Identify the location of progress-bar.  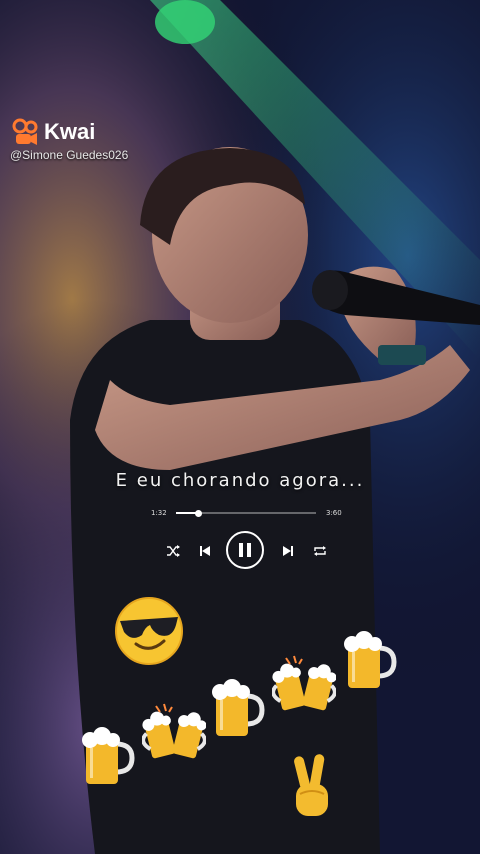
(246, 513).